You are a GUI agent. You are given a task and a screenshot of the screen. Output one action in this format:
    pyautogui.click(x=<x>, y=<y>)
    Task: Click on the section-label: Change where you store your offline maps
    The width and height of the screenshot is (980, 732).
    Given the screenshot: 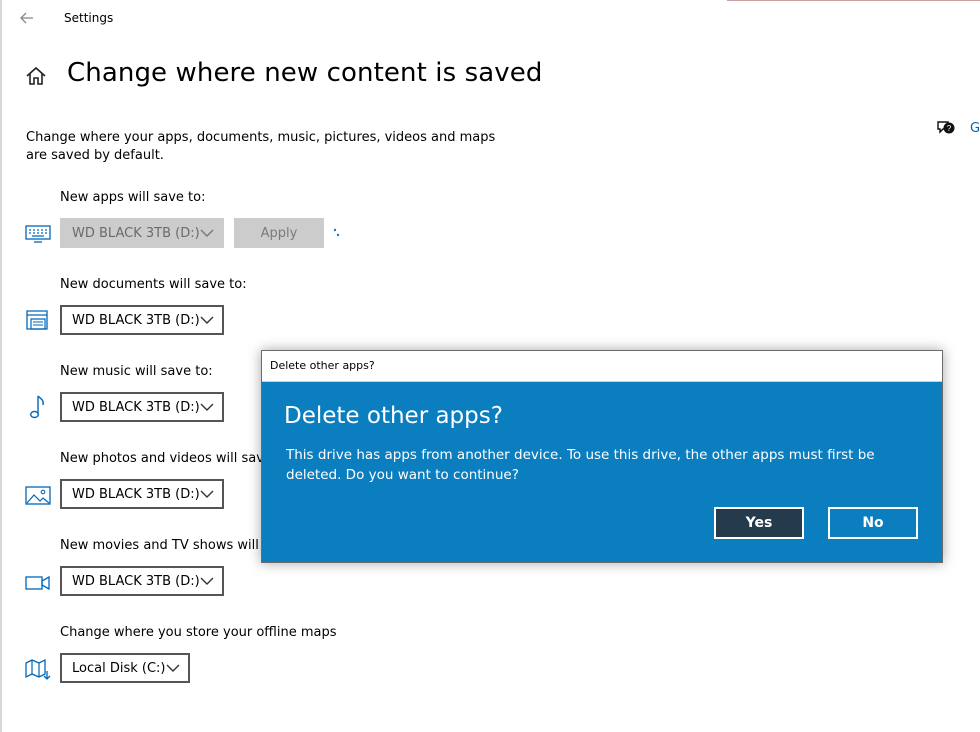 What is the action you would take?
    pyautogui.click(x=198, y=632)
    